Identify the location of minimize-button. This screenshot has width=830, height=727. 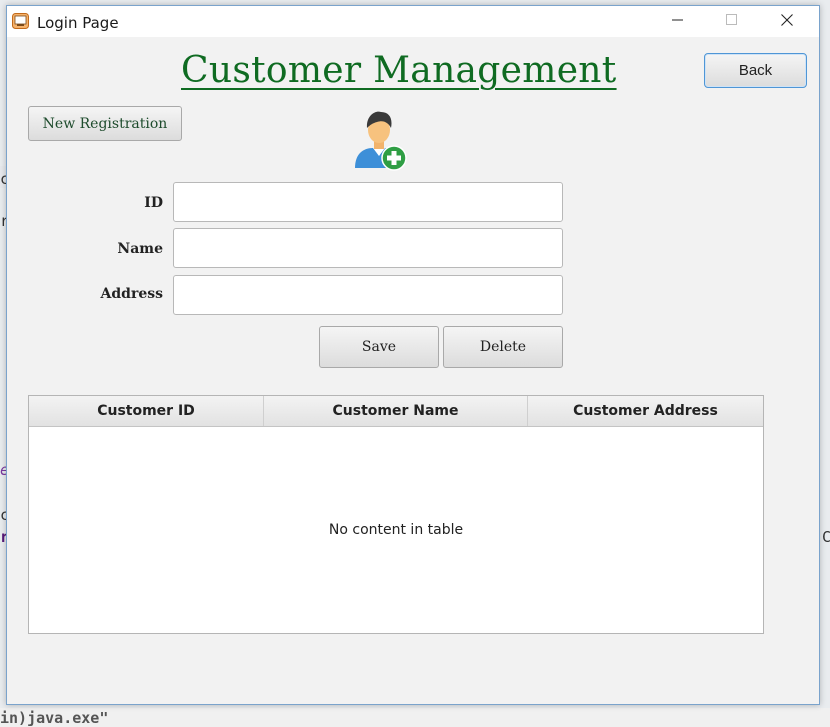
(678, 21).